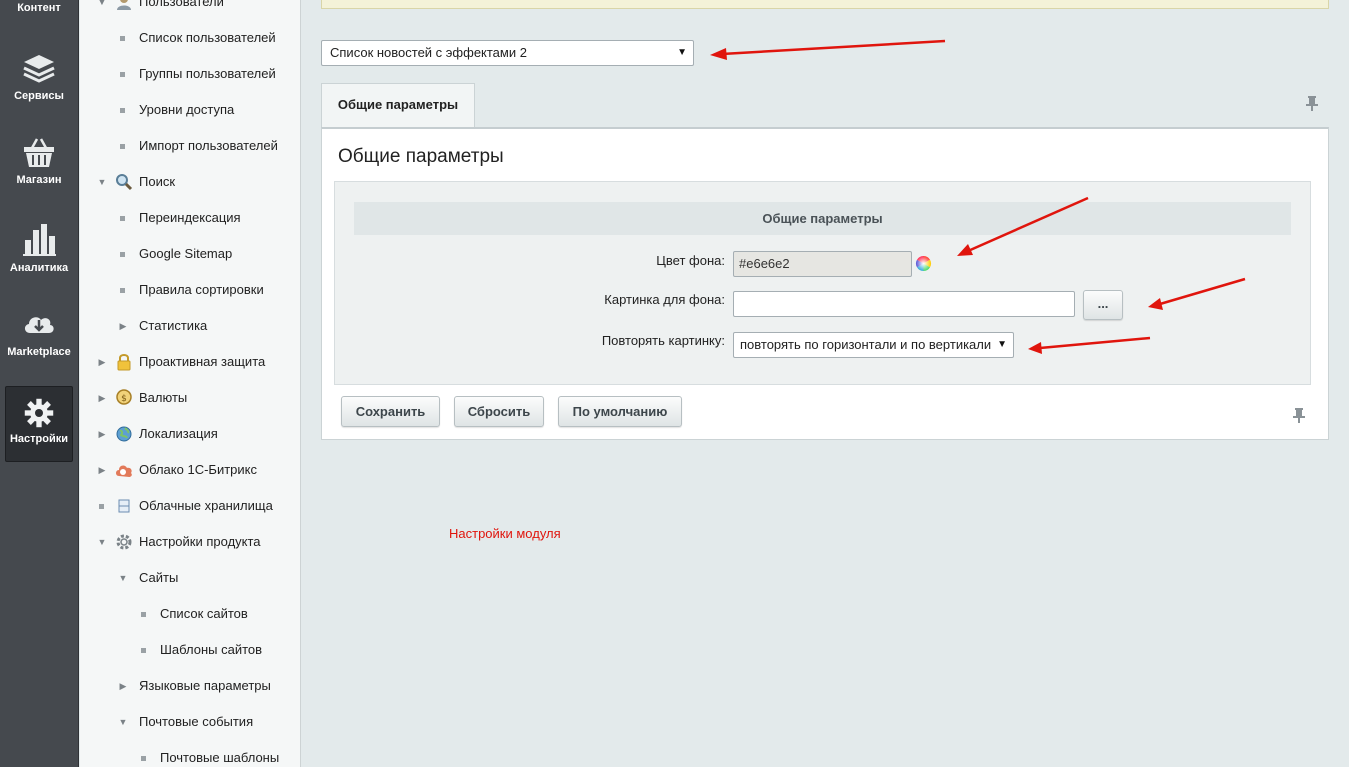 This screenshot has height=767, width=1349. I want to click on module-settings-note: Настройки модуля, so click(505, 533).